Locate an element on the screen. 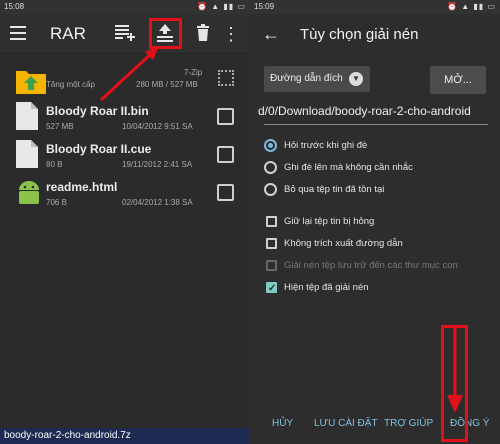  file-date: 02/04/2012 1:38 SA is located at coordinates (157, 202).